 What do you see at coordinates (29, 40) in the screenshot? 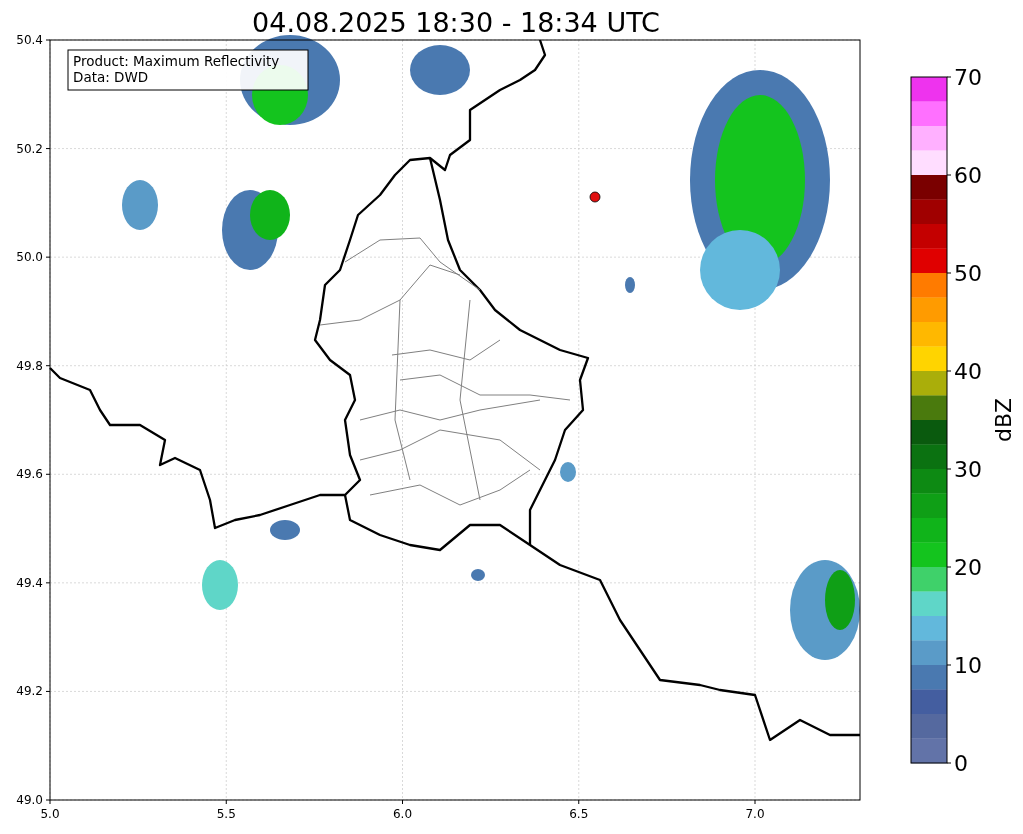
I see `axis-tick-label: 50.4` at bounding box center [29, 40].